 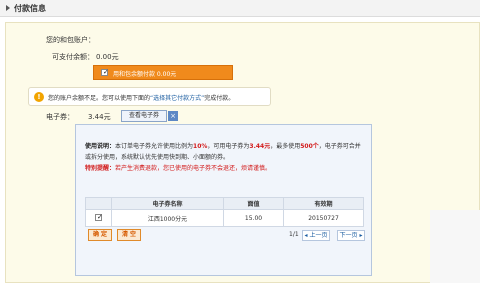 I want to click on notice-text-after: 完成付款。, so click(x=219, y=98).